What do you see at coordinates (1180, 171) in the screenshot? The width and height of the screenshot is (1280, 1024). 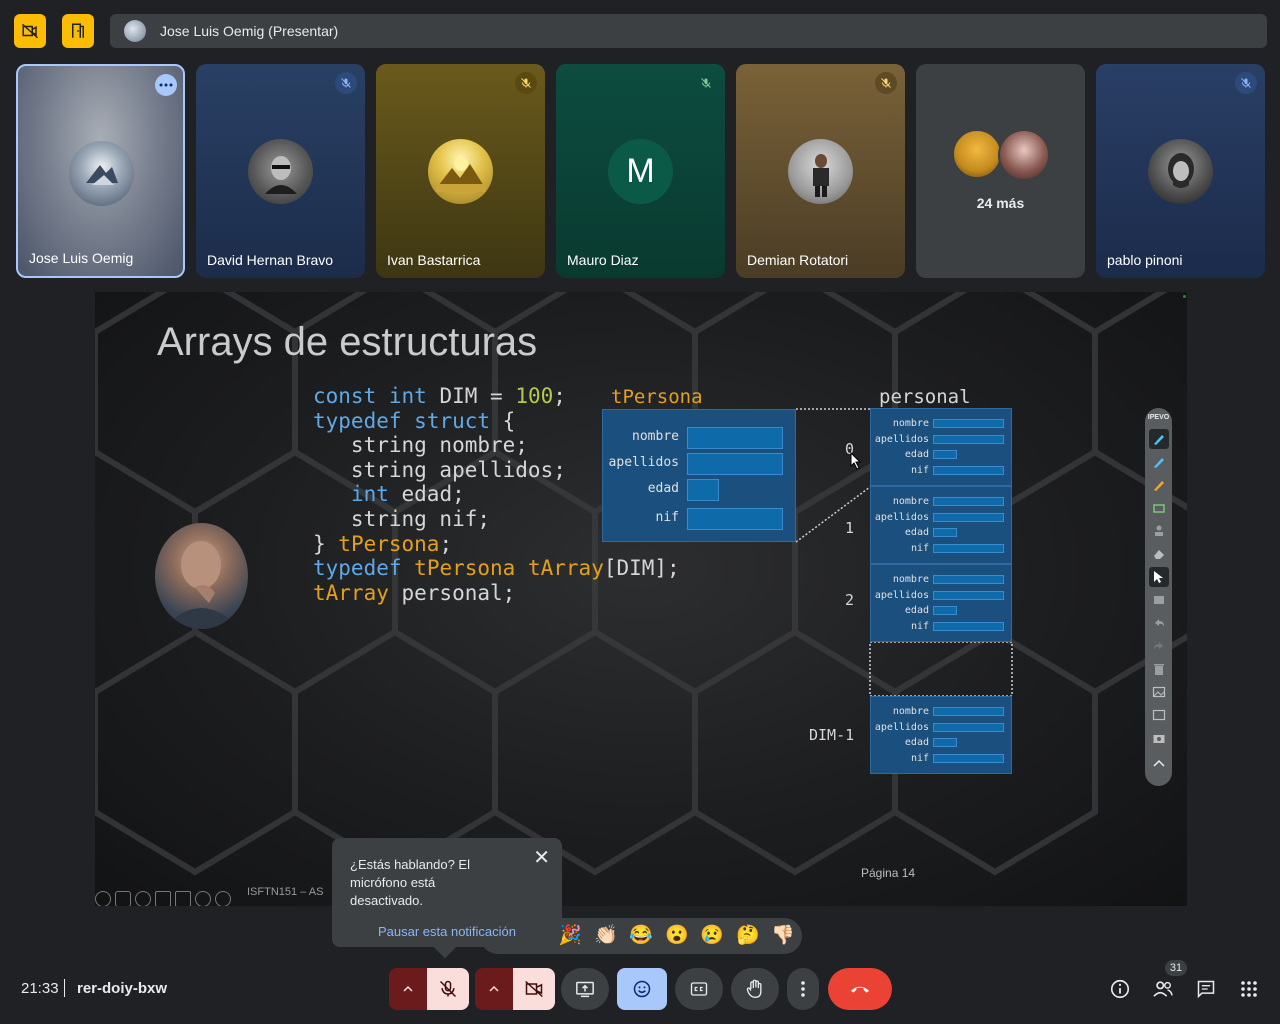 I see `participant-tile: pablo pinoni` at bounding box center [1180, 171].